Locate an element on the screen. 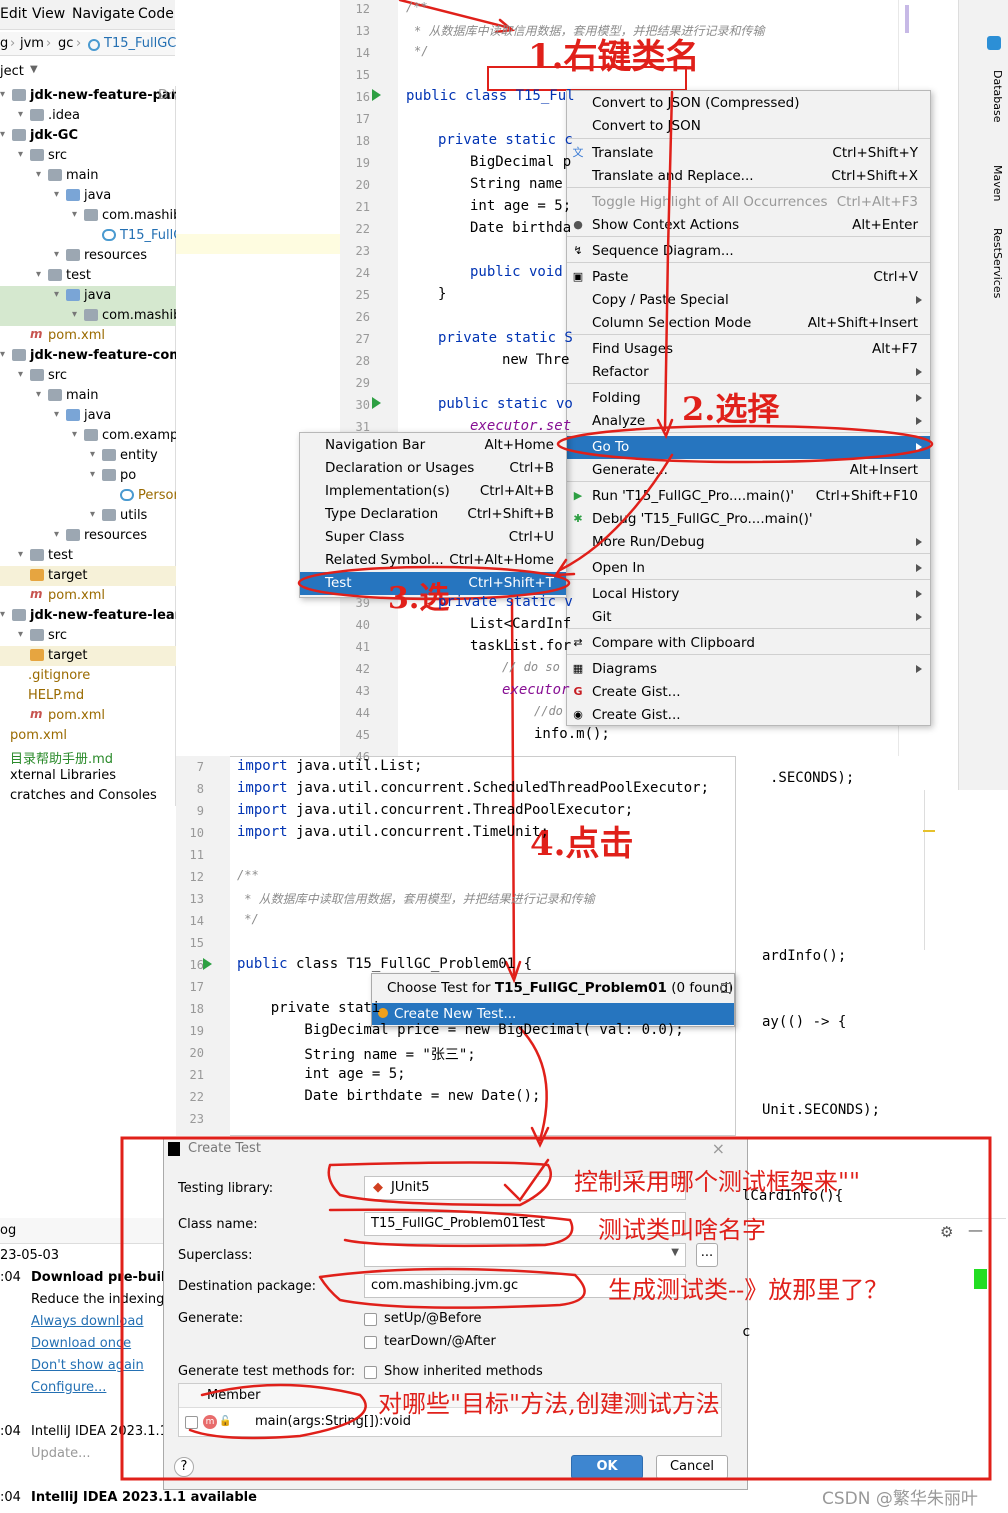  code-line: taskList.for is located at coordinates (520, 646).